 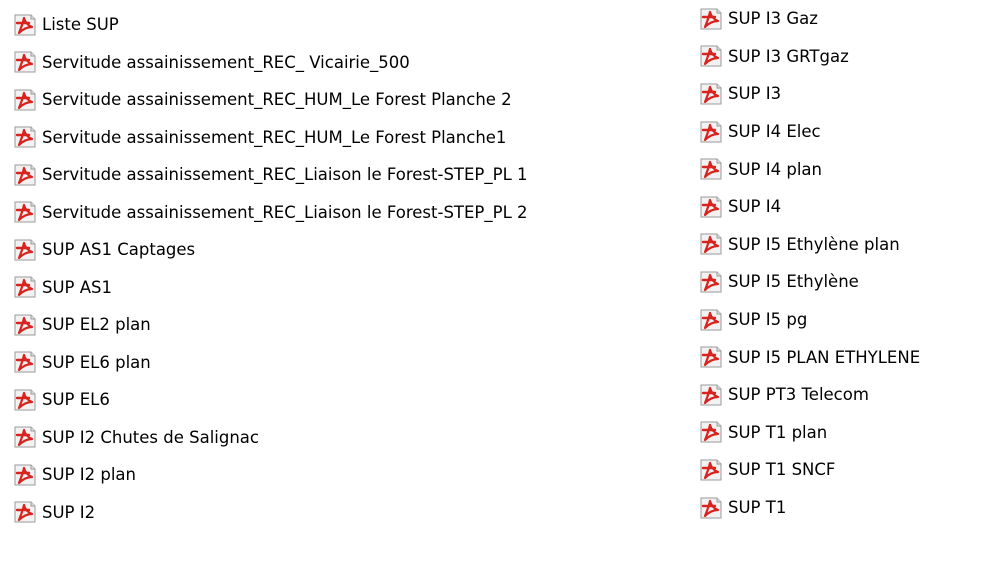 What do you see at coordinates (150, 437) in the screenshot?
I see `file-name: SUP I2 Chutes de Salignac` at bounding box center [150, 437].